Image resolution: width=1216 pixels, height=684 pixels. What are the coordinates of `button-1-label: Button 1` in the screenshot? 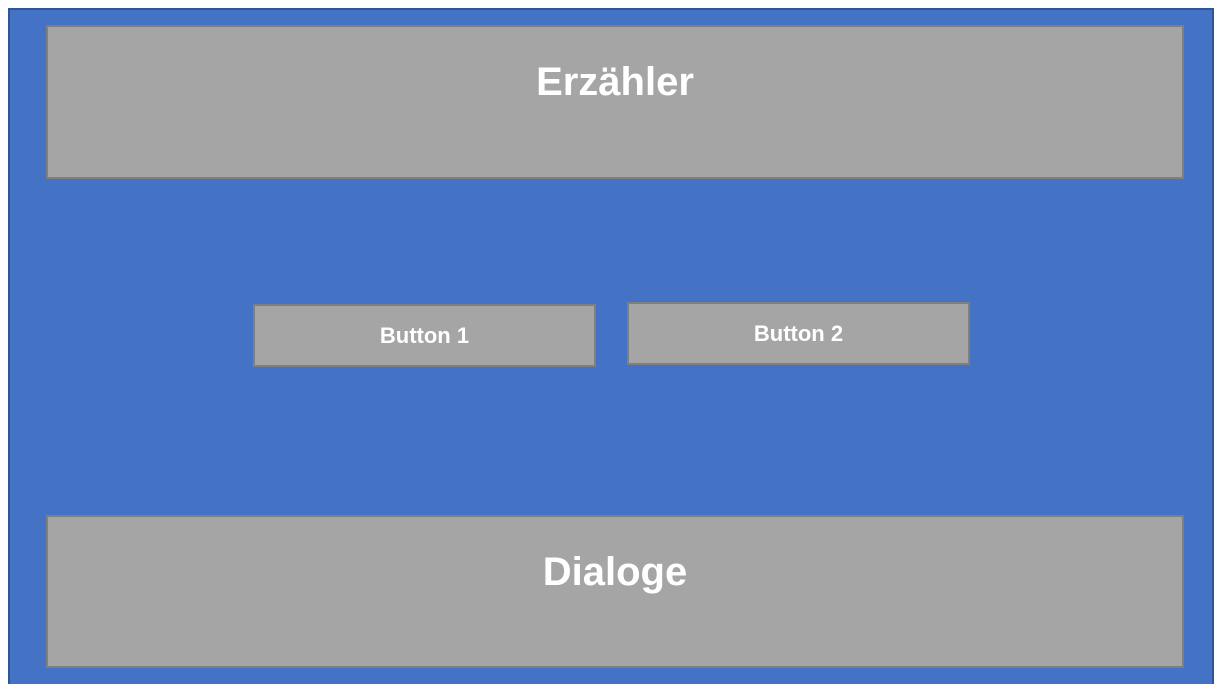 It's located at (424, 335).